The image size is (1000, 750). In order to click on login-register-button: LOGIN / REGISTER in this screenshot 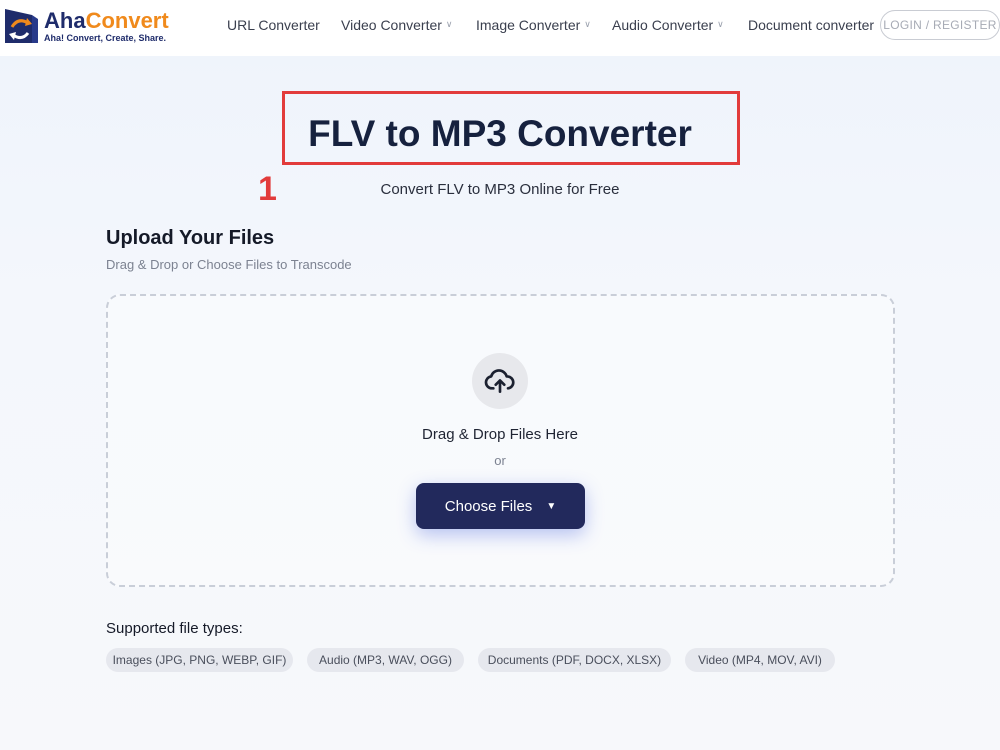, I will do `click(940, 25)`.